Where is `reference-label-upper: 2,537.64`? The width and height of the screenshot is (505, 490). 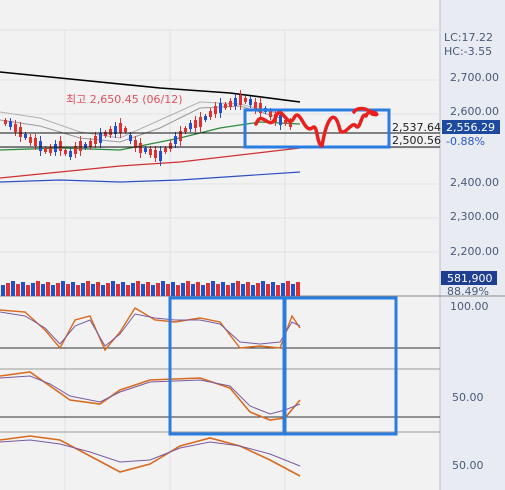 reference-label-upper: 2,537.64 is located at coordinates (416, 127).